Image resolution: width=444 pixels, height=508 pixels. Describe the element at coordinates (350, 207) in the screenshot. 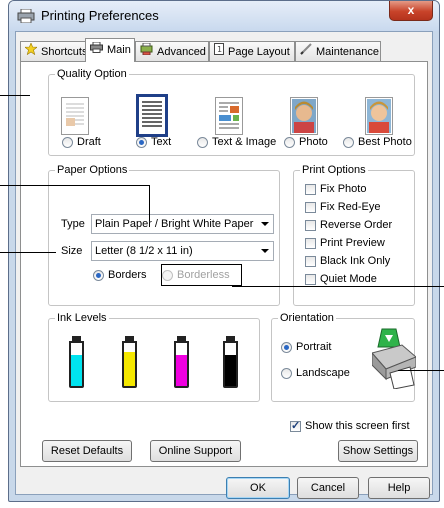

I see `fix-red-eye-label: Fix Red-Eye` at that location.